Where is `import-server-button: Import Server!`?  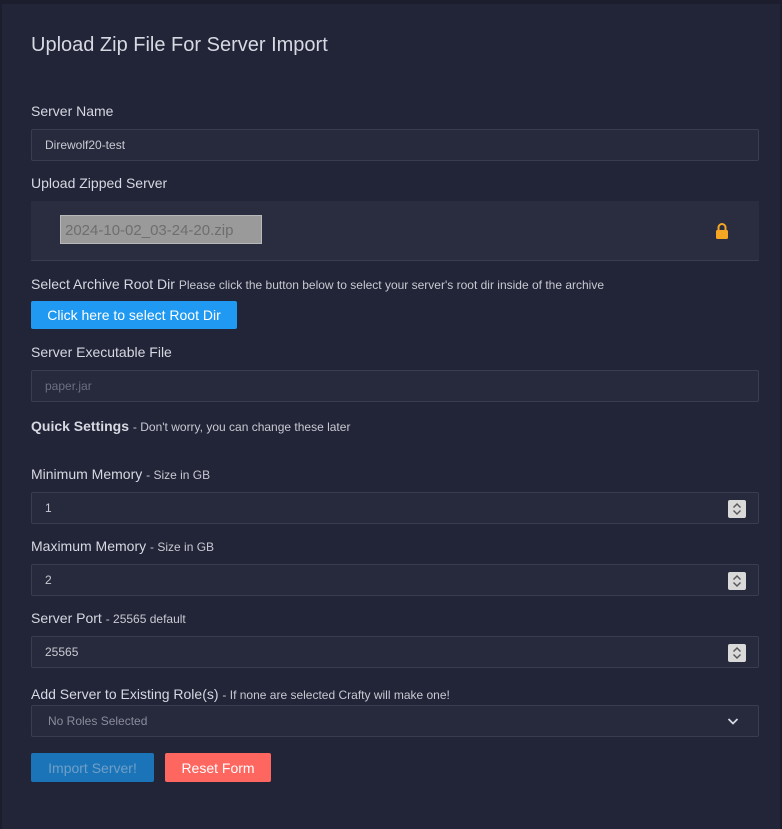 import-server-button: Import Server! is located at coordinates (92, 767).